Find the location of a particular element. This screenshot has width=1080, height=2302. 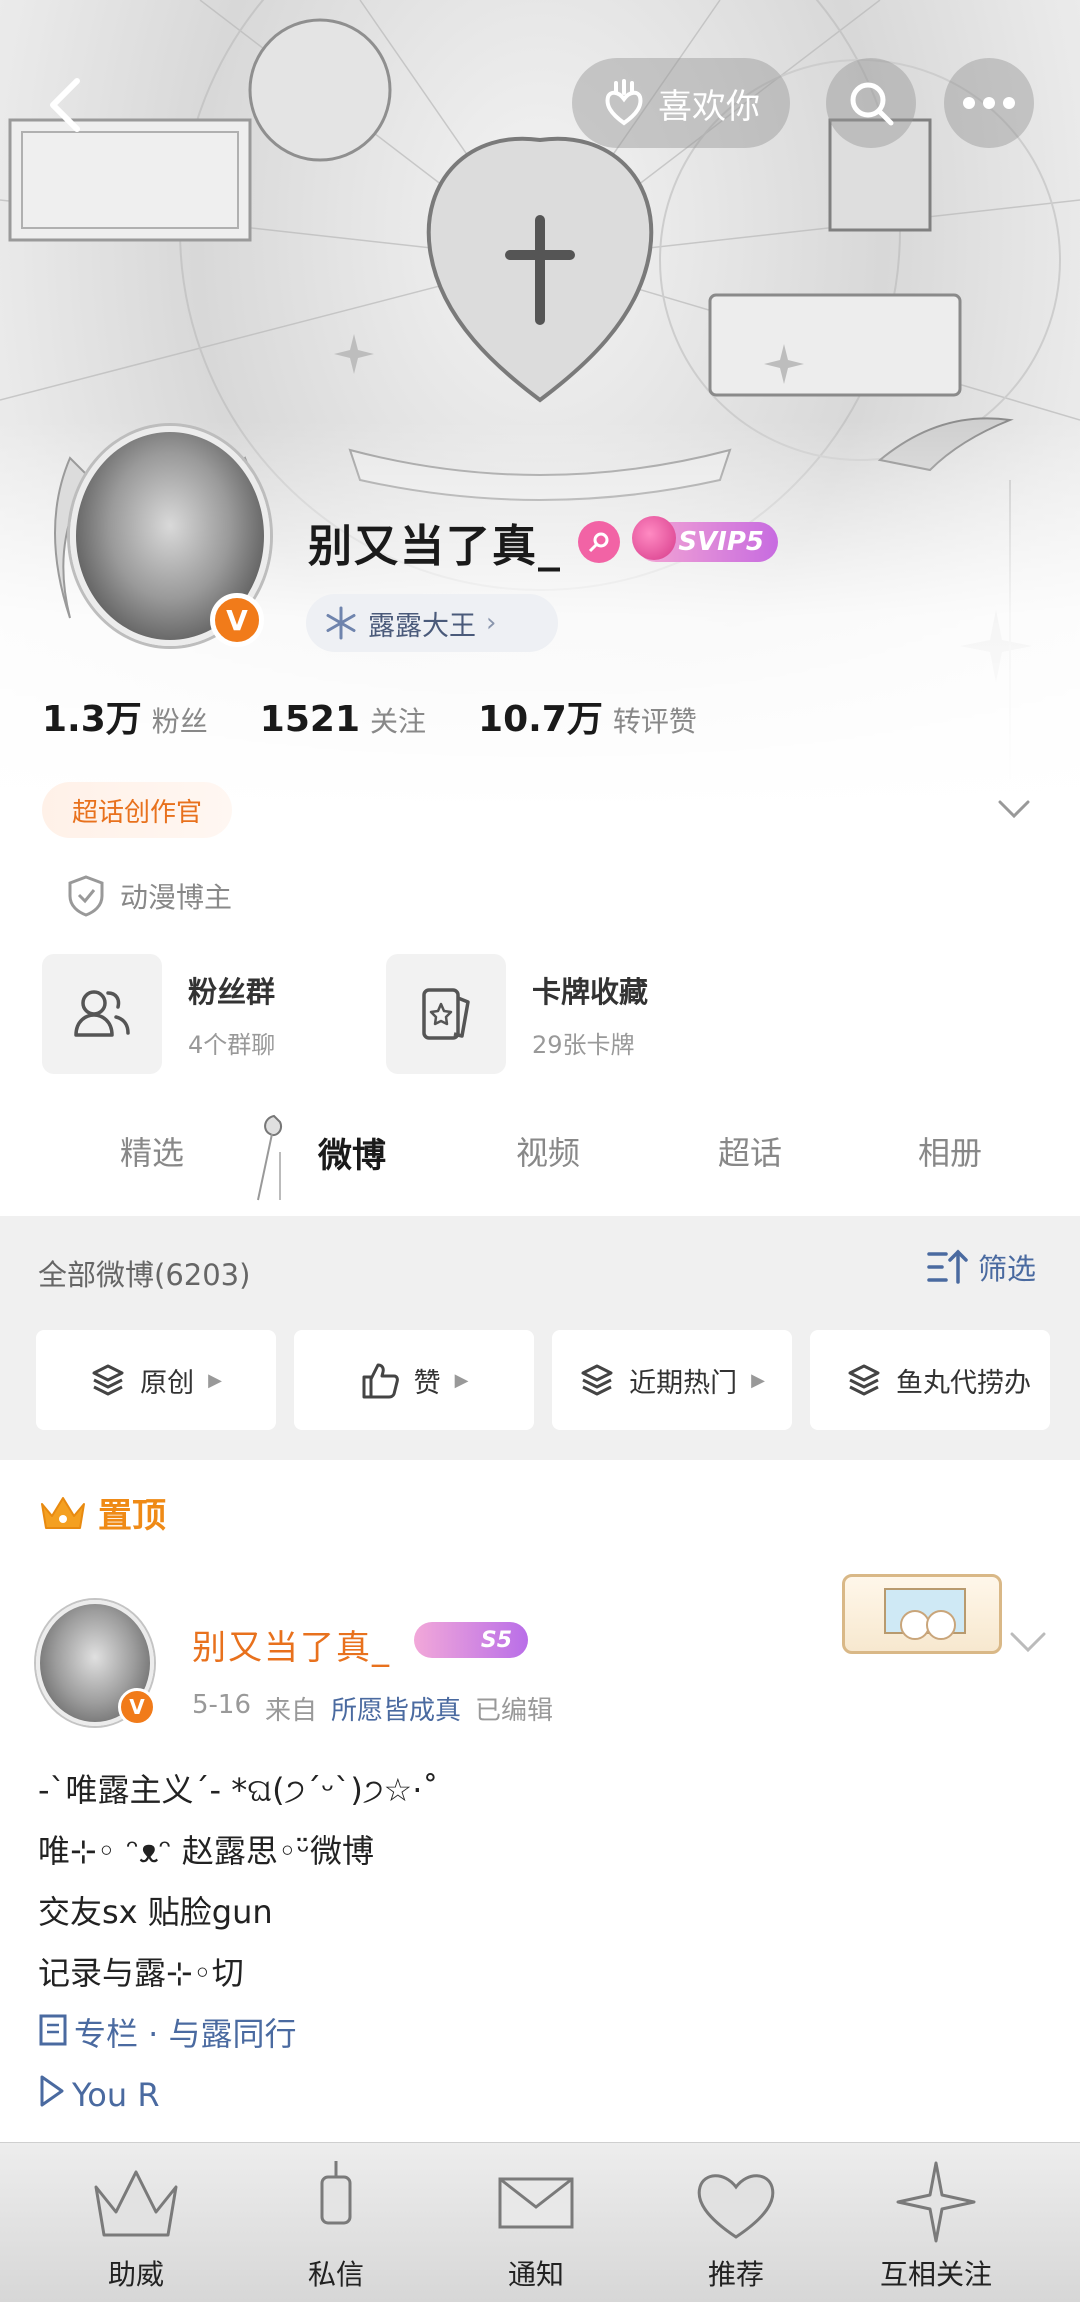

tab-weibo: 微博 is located at coordinates (352, 1152).